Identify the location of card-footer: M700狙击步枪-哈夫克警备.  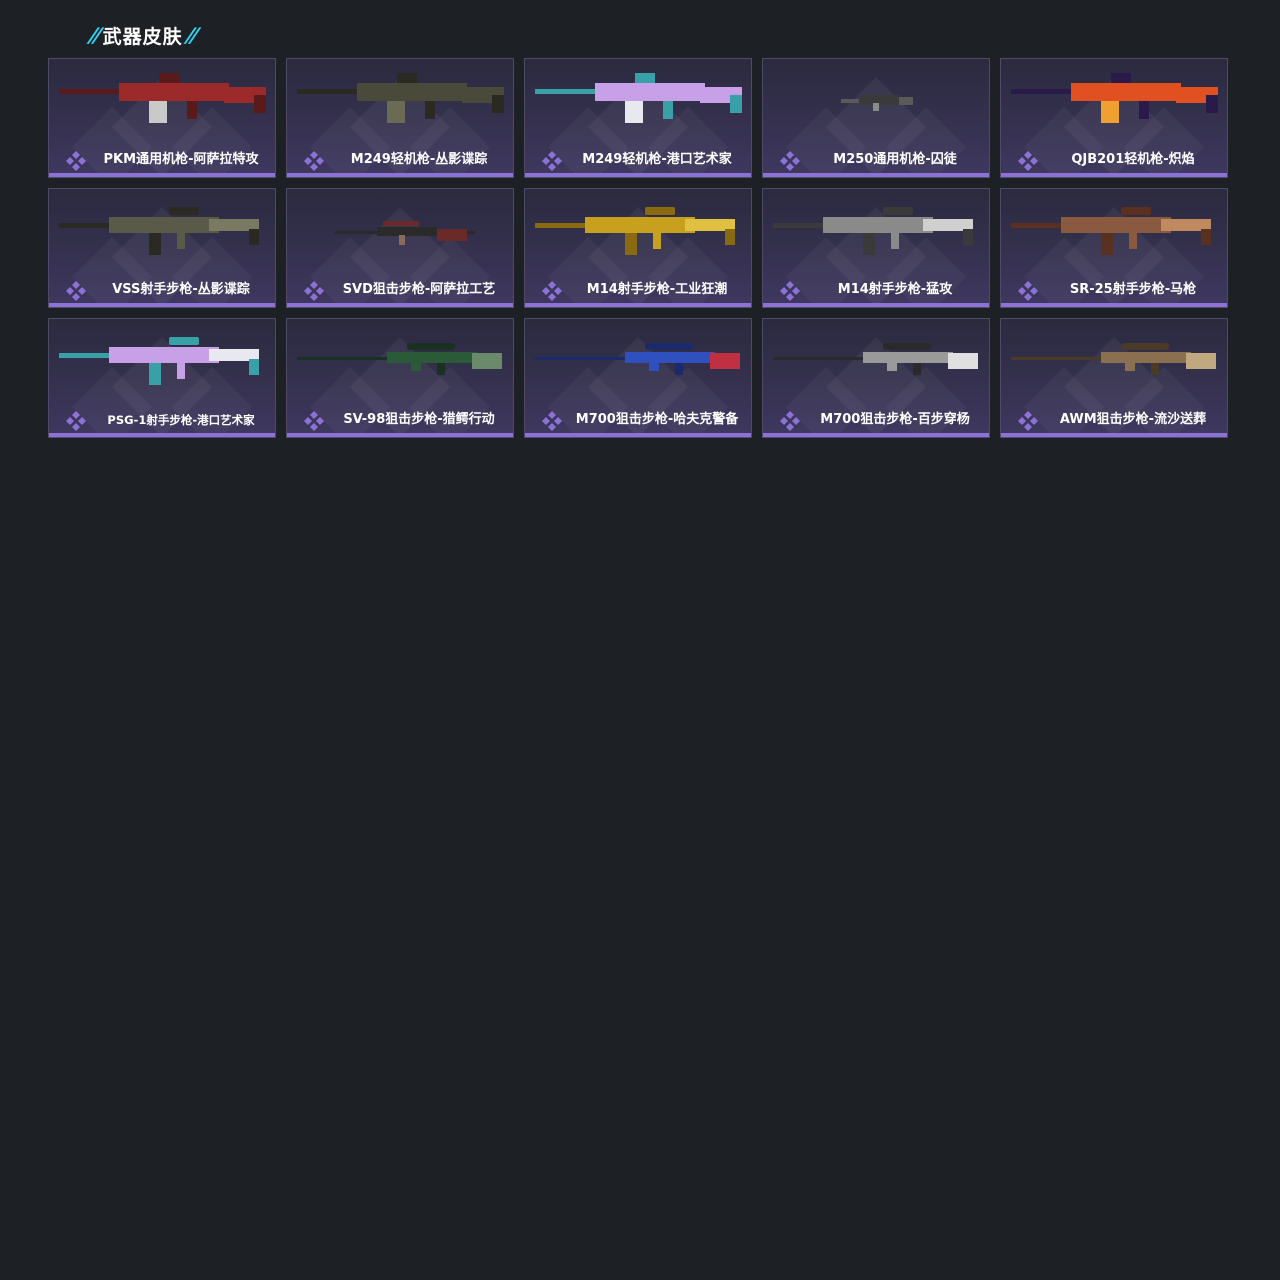
(638, 420).